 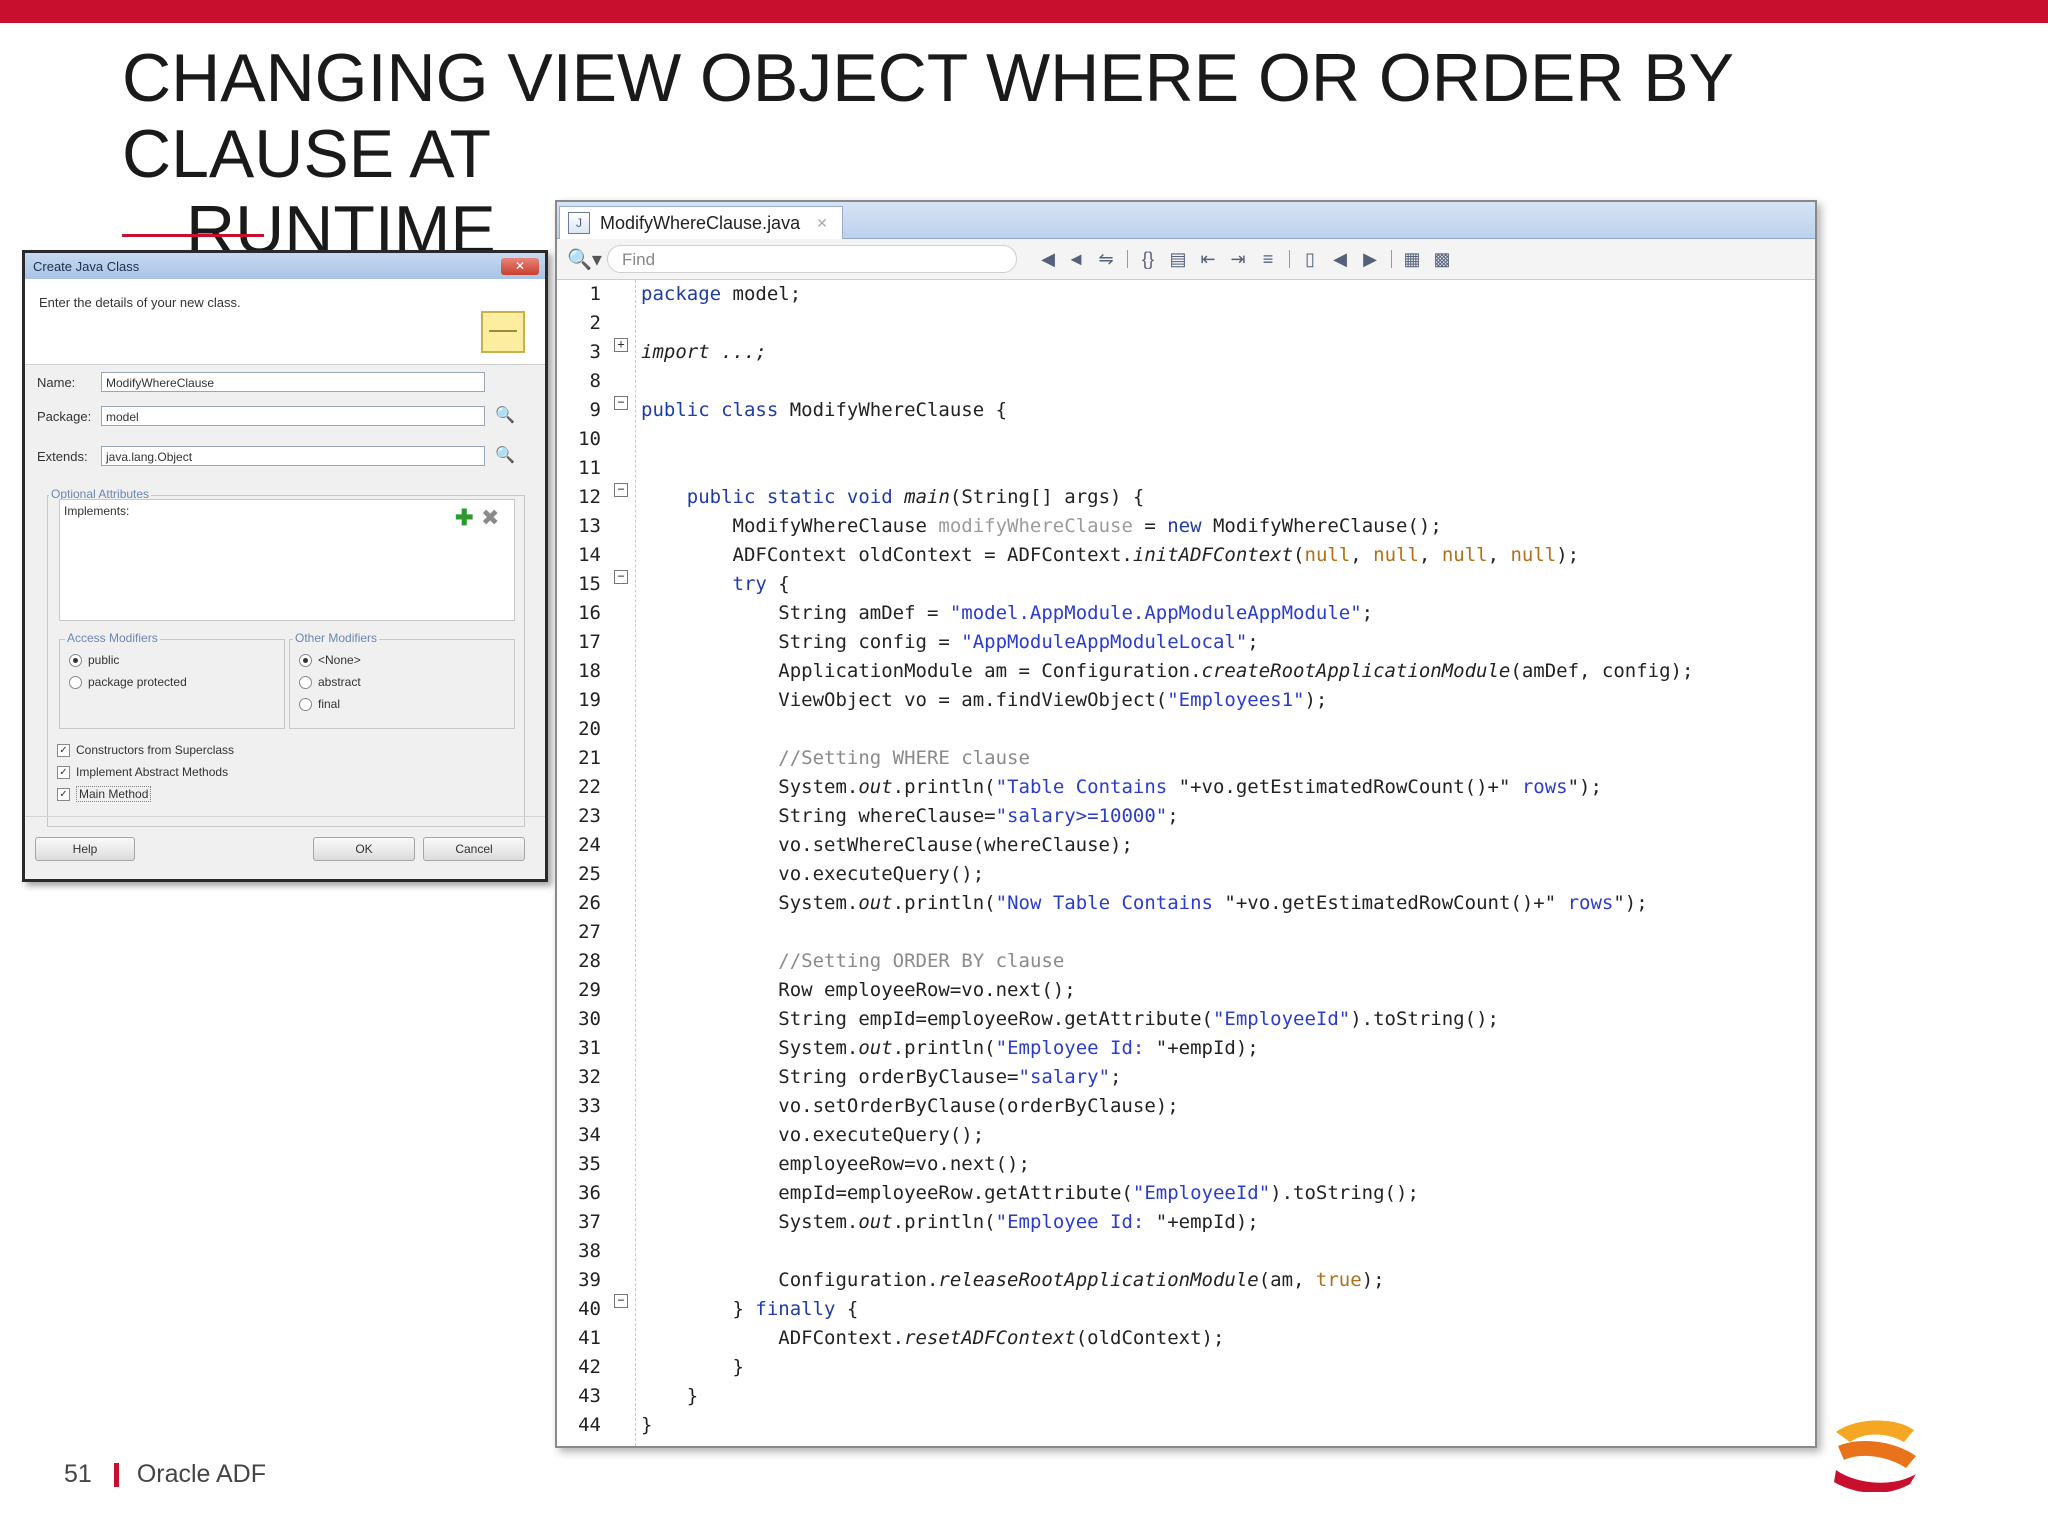 What do you see at coordinates (285, 266) in the screenshot?
I see `dialog-title-bar: Create Java Class` at bounding box center [285, 266].